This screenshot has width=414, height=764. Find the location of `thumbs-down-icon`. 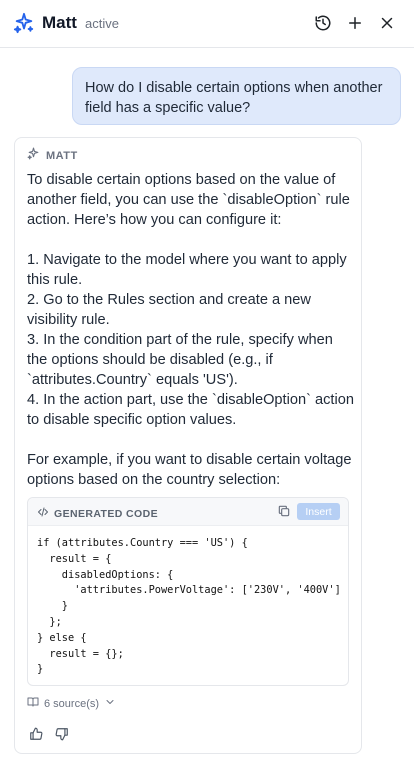

thumbs-down-icon is located at coordinates (62, 734).